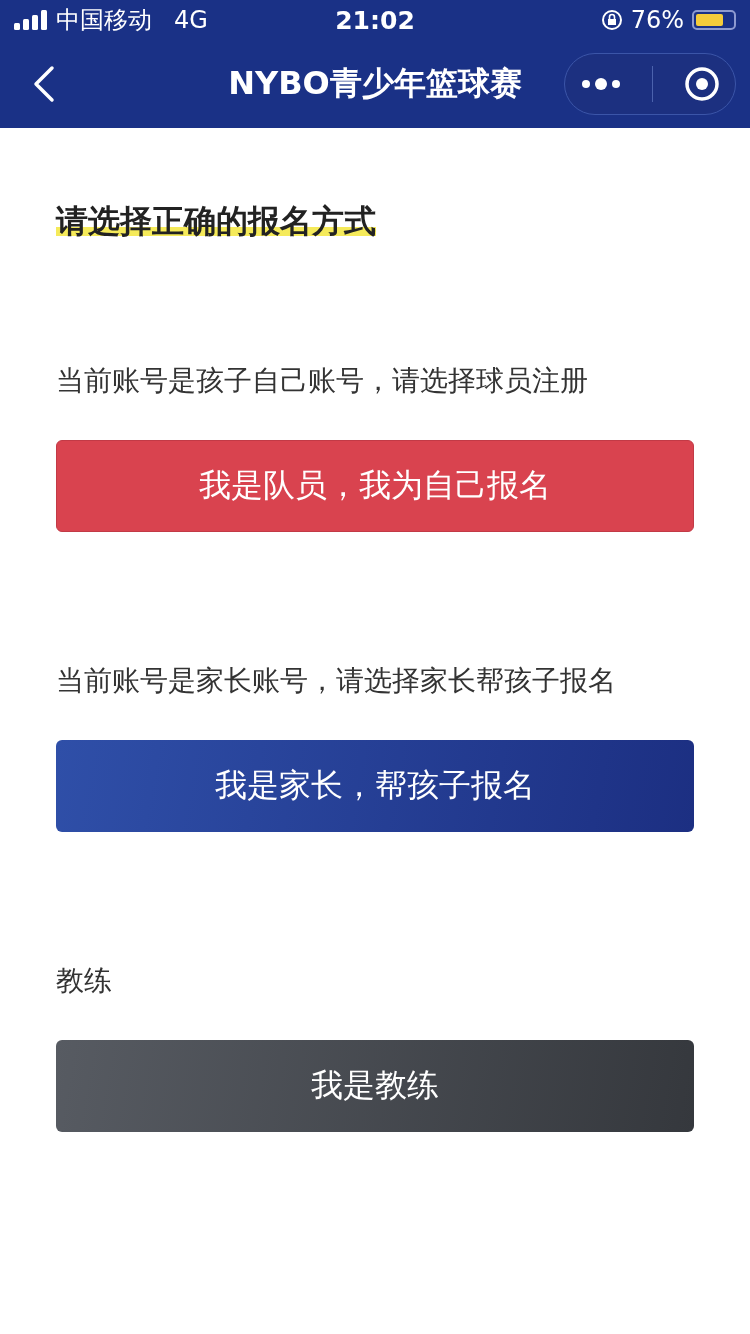 The height and width of the screenshot is (1334, 750). Describe the element at coordinates (611, 20) in the screenshot. I see `rotation-lock-icon` at that location.